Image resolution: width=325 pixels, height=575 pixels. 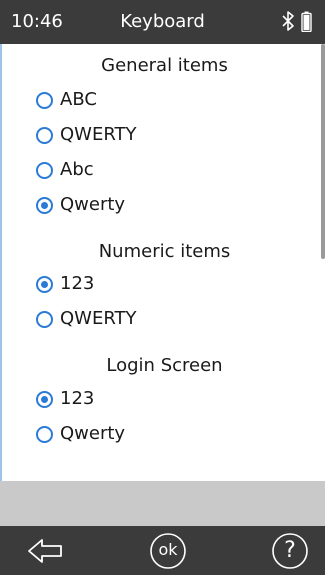 What do you see at coordinates (306, 21) in the screenshot?
I see `battery-icon` at bounding box center [306, 21].